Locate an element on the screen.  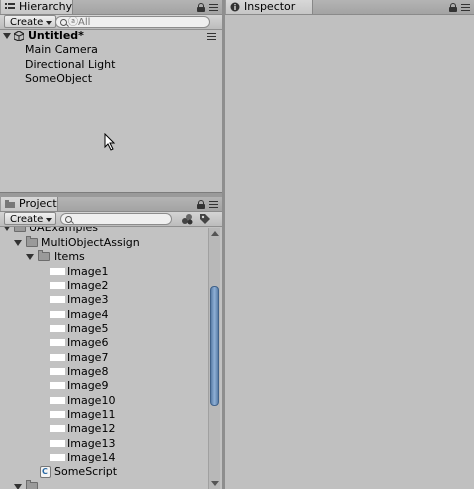
tree-folder-row: UAExamples is located at coordinates (103, 231).